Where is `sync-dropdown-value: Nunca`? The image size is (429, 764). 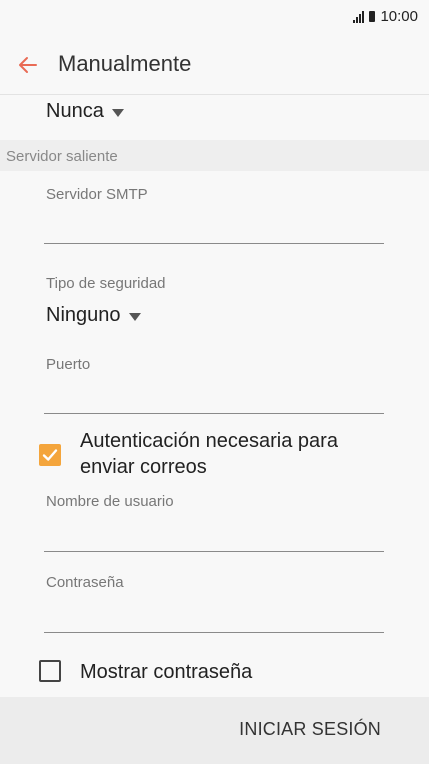 sync-dropdown-value: Nunca is located at coordinates (75, 111).